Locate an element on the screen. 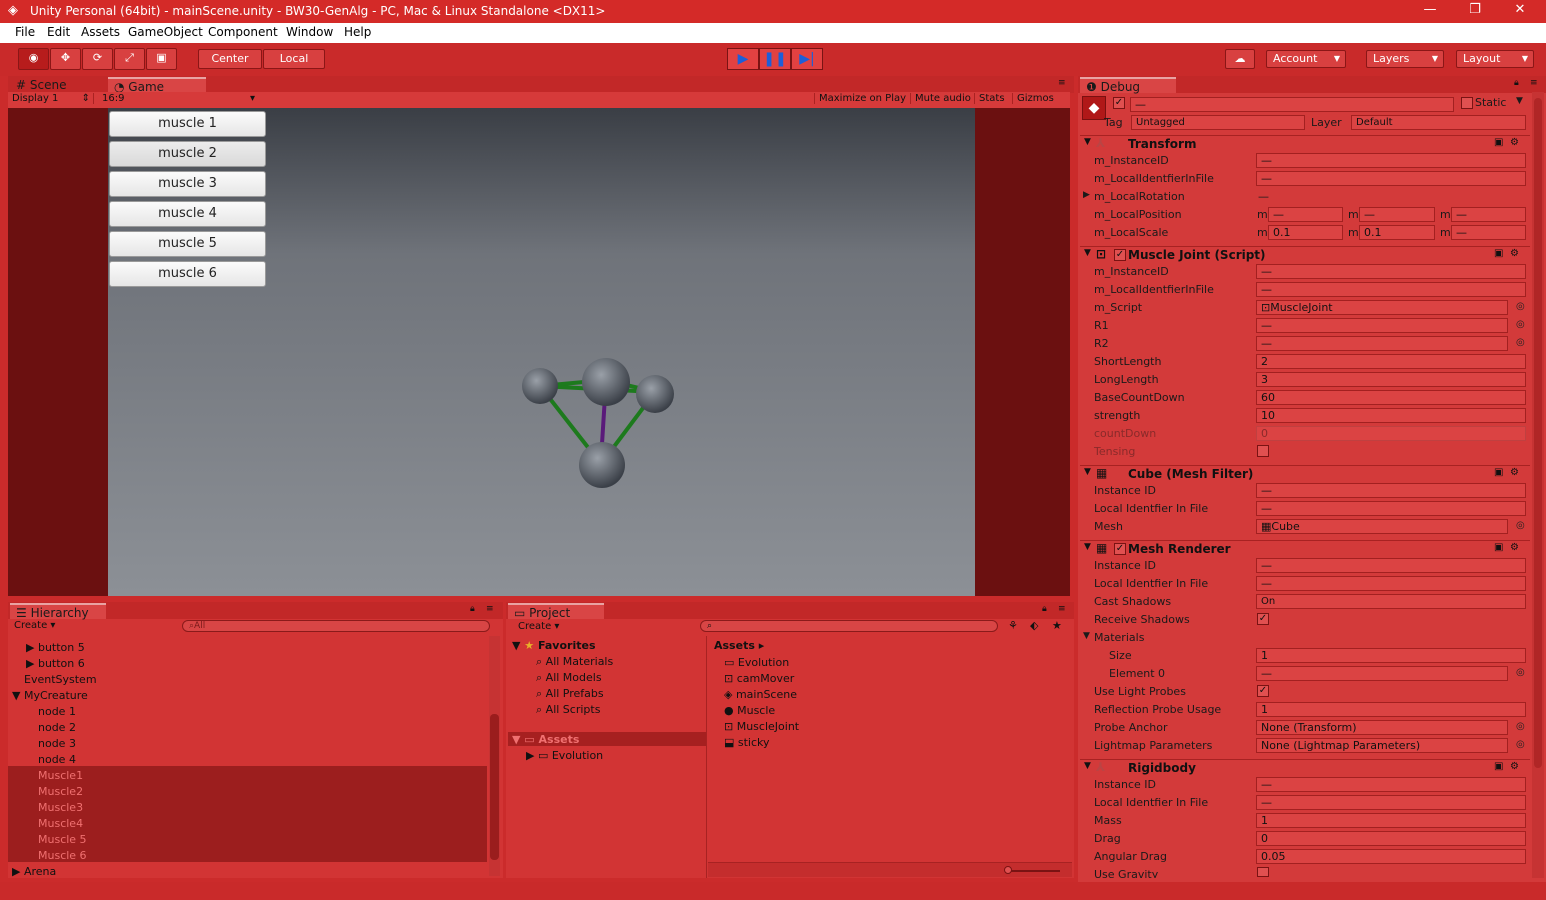  list-item: Muscle 6 is located at coordinates (62, 855).